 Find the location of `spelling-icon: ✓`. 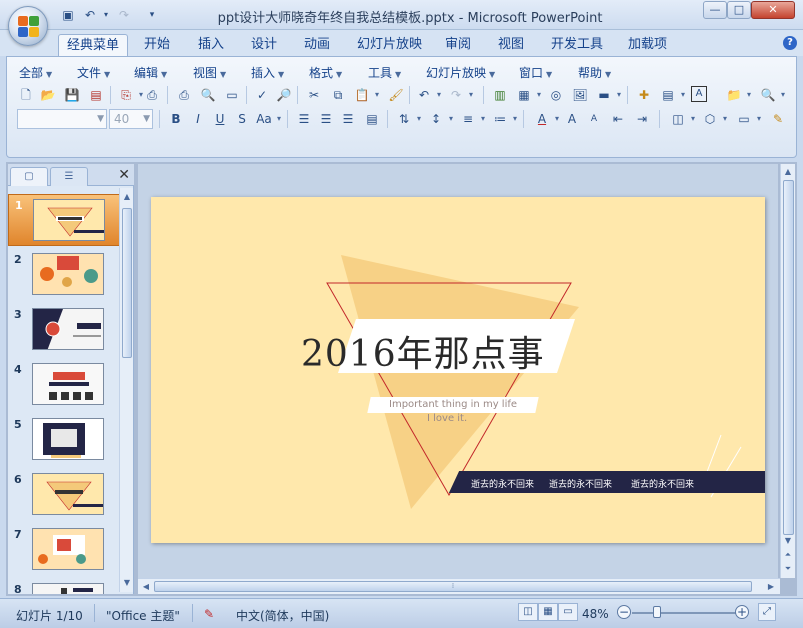

spelling-icon: ✓ is located at coordinates (262, 95).